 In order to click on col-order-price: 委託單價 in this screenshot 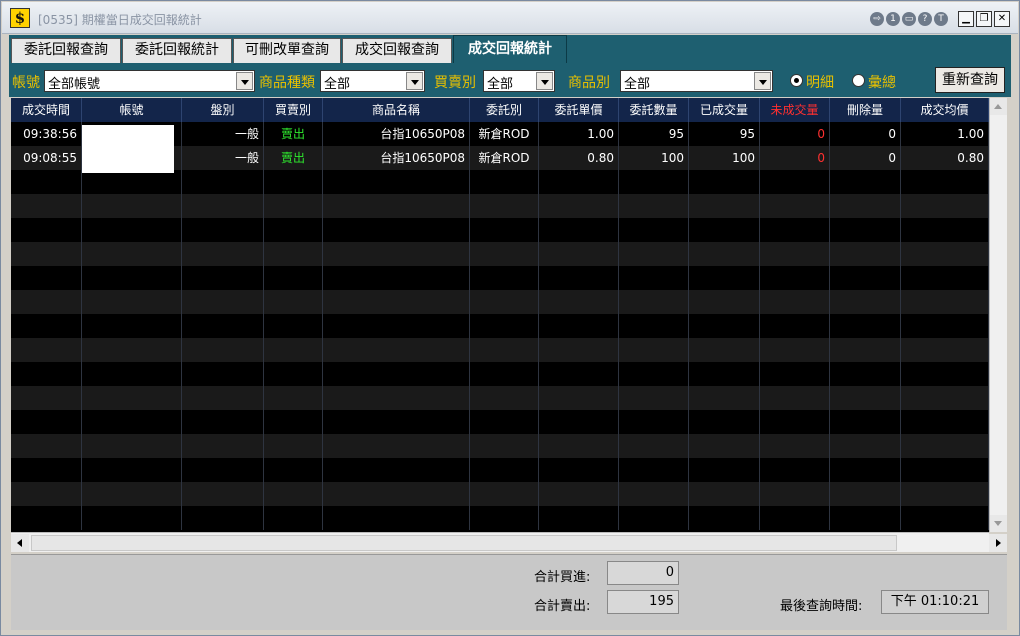, I will do `click(579, 110)`.